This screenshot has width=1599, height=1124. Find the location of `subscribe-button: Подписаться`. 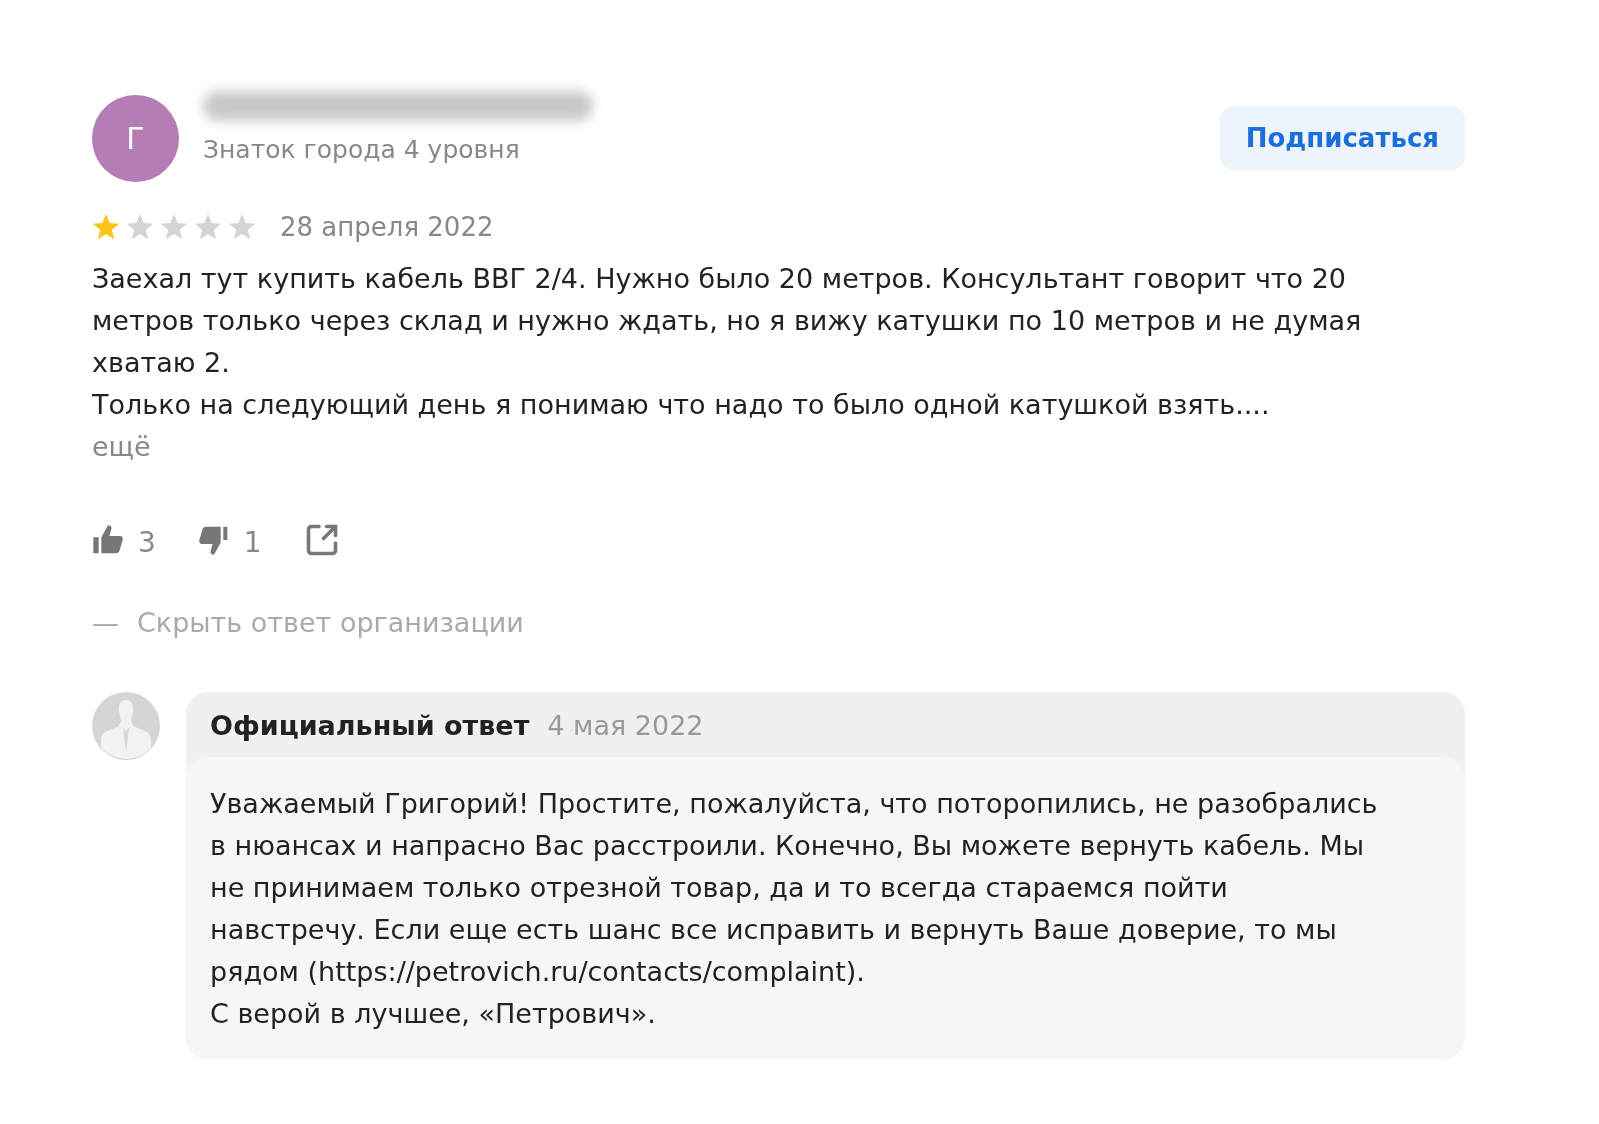

subscribe-button: Подписаться is located at coordinates (1342, 138).